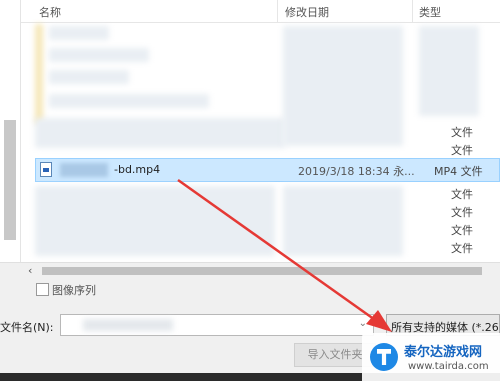 The image size is (500, 381). What do you see at coordinates (30, 270) in the screenshot?
I see `scroll-left-icon: ‹` at bounding box center [30, 270].